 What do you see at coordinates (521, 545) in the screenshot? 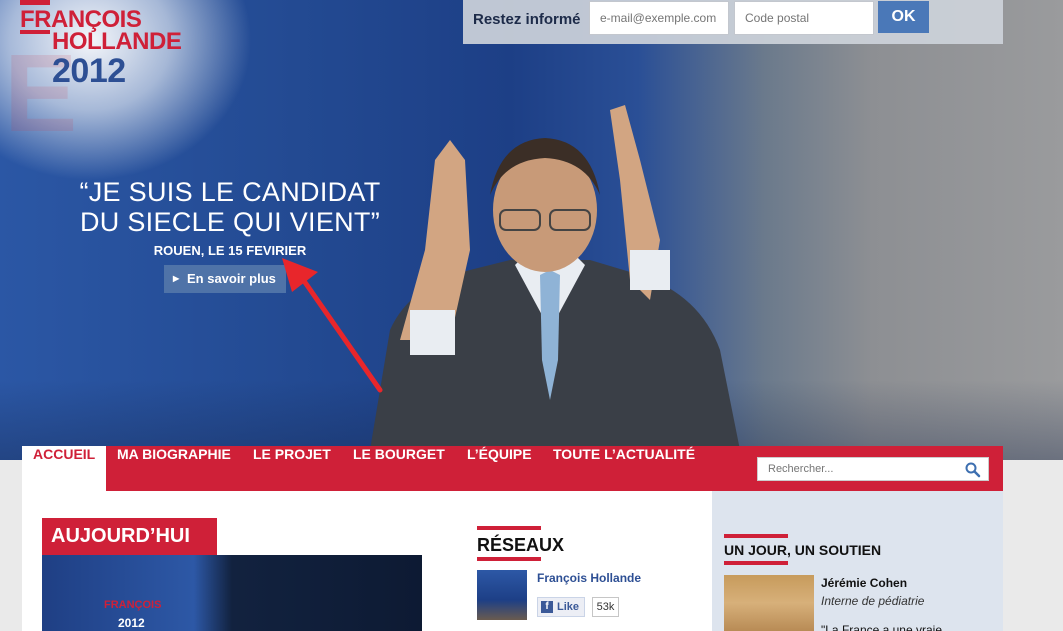
I see `reseaux-title: RÉSEAUX` at bounding box center [521, 545].